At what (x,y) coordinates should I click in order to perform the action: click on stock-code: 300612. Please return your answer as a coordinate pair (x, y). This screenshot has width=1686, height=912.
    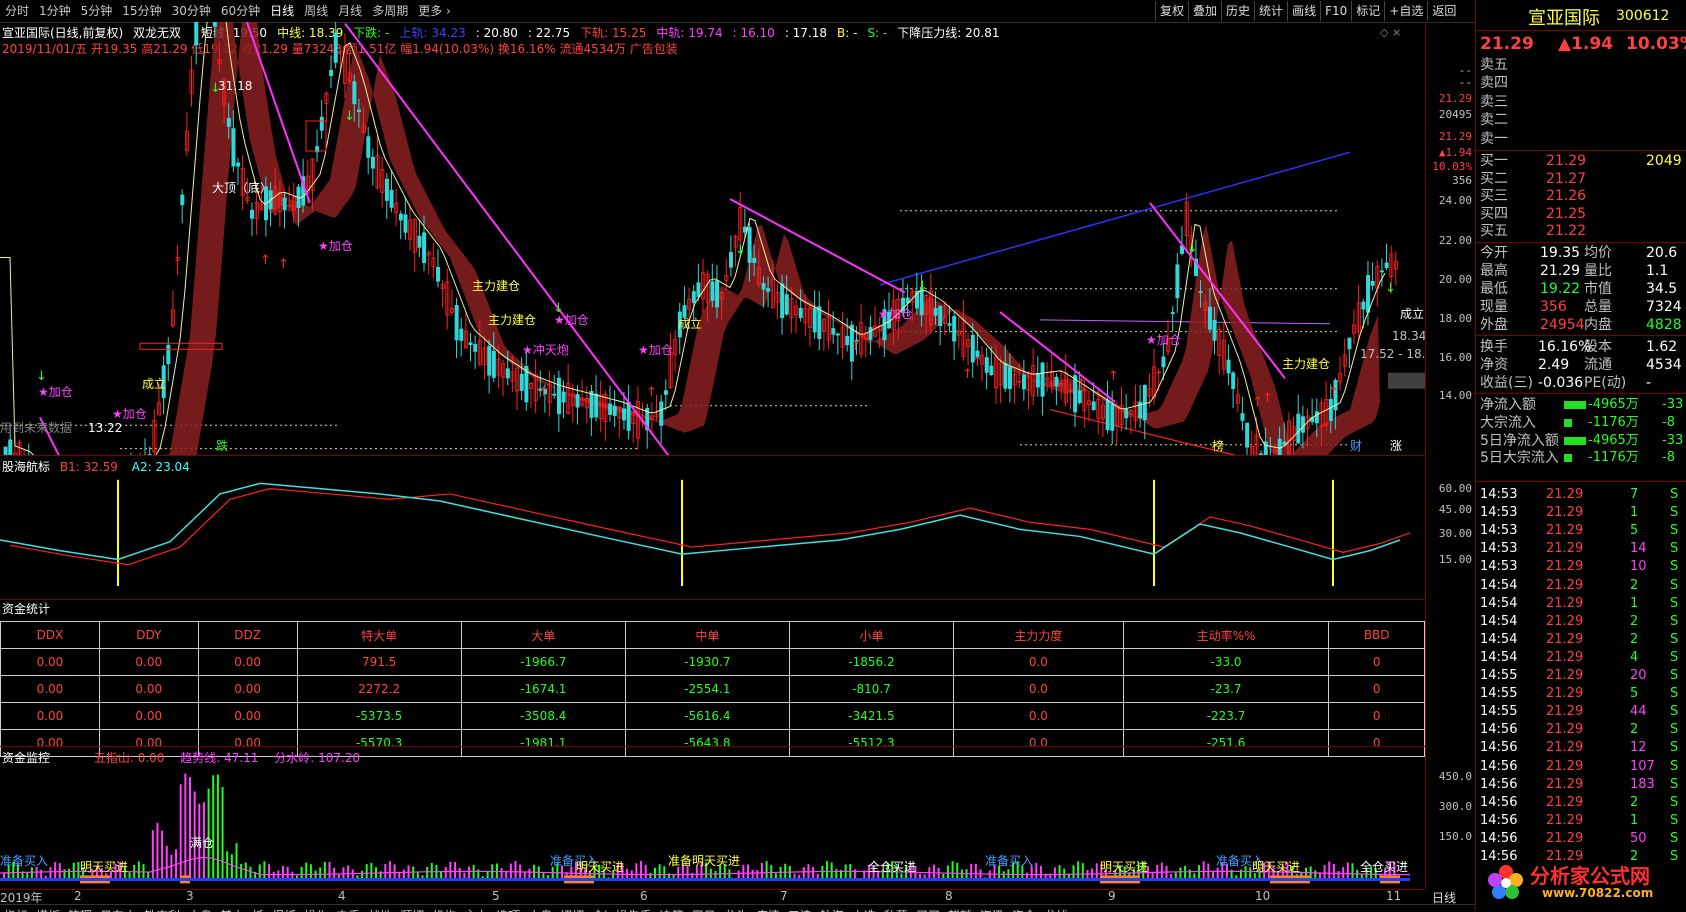
    Looking at the image, I should click on (1642, 16).